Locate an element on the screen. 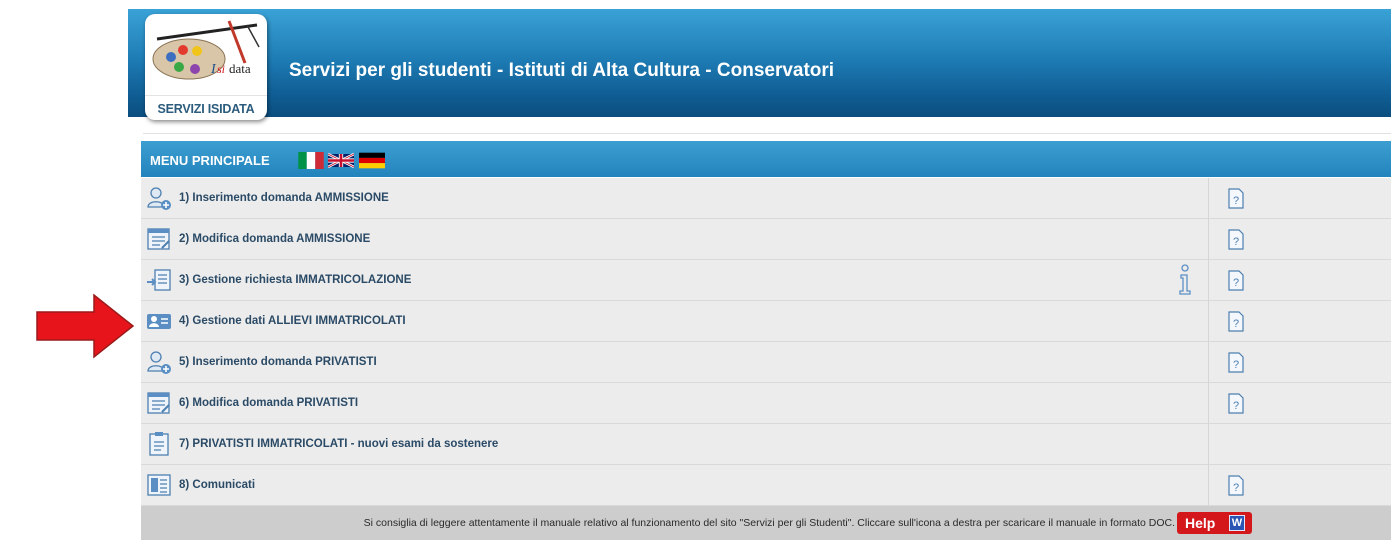  menu-item-inserimento-ammissione: 1) Inserimento domanda AMMISSIONE ? is located at coordinates (766, 198).